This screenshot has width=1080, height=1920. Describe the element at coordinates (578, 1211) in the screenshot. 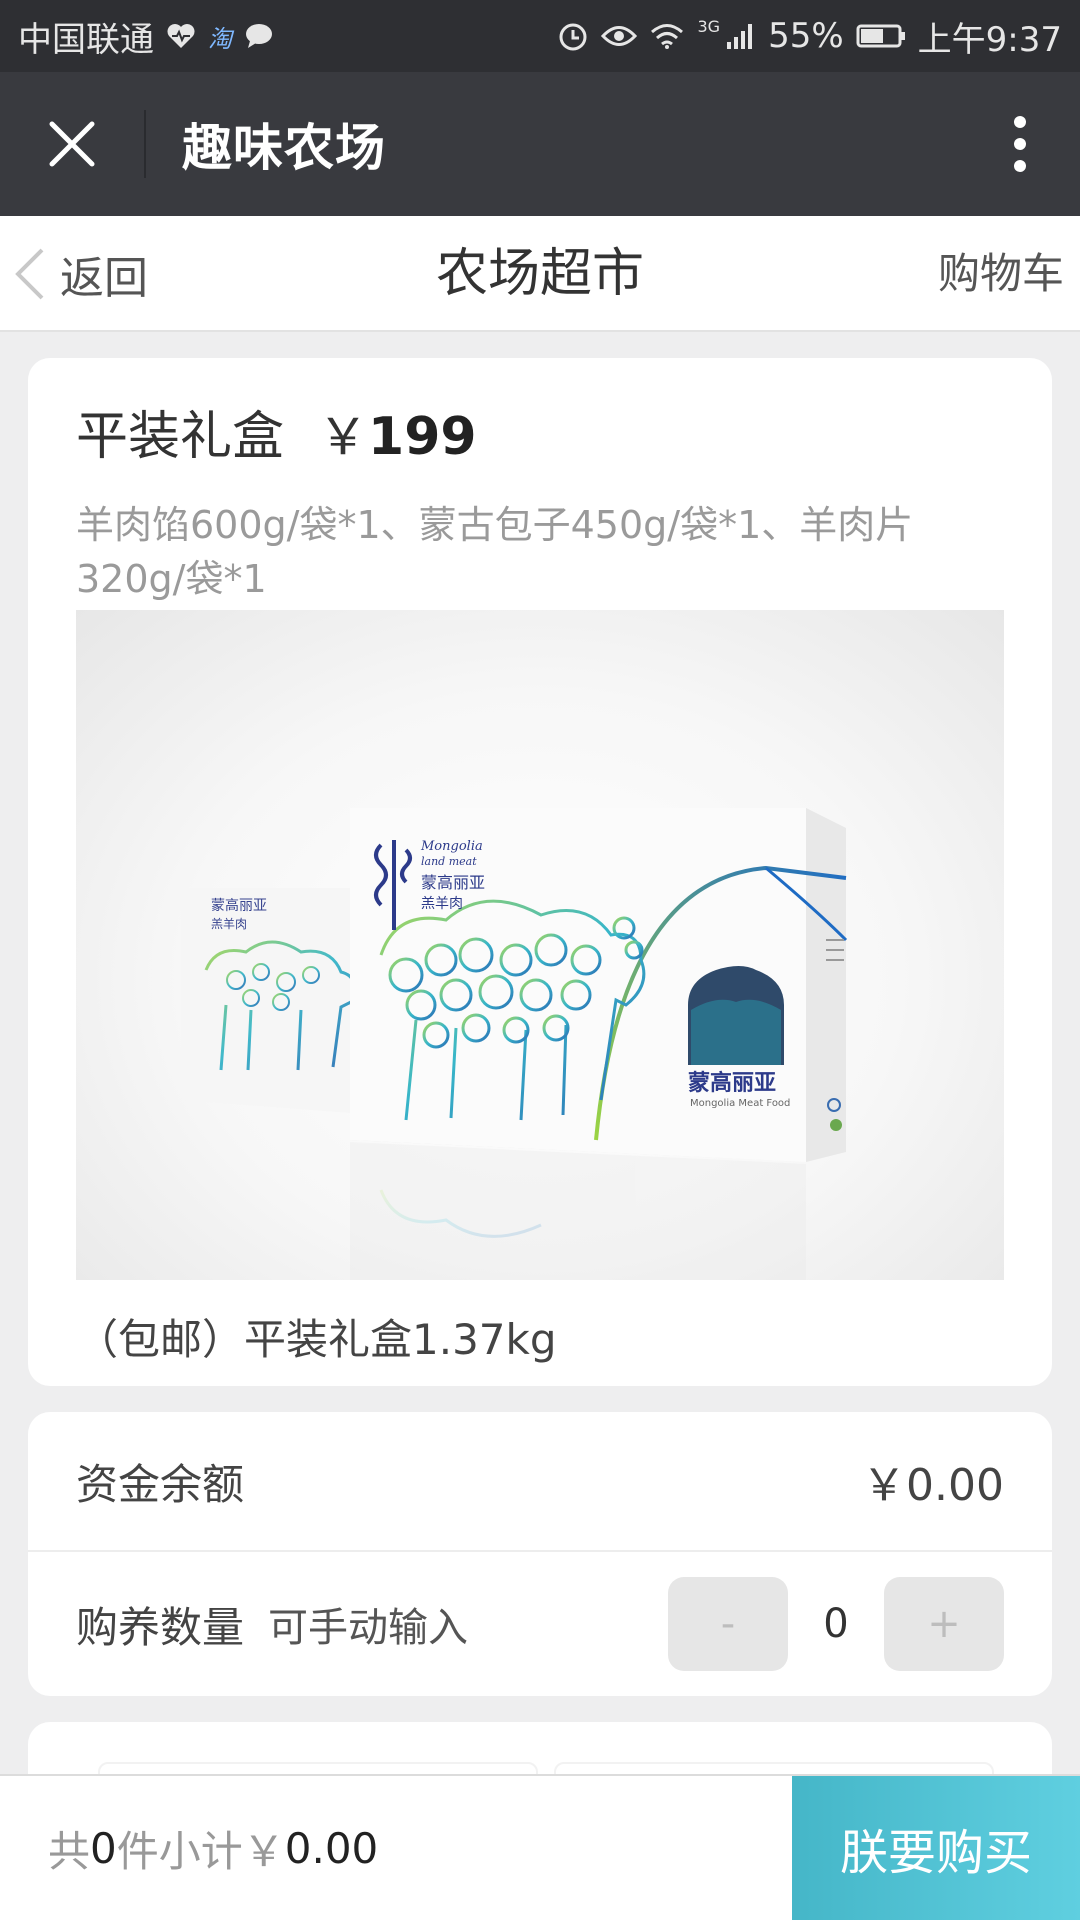

I see `box-reflection` at that location.